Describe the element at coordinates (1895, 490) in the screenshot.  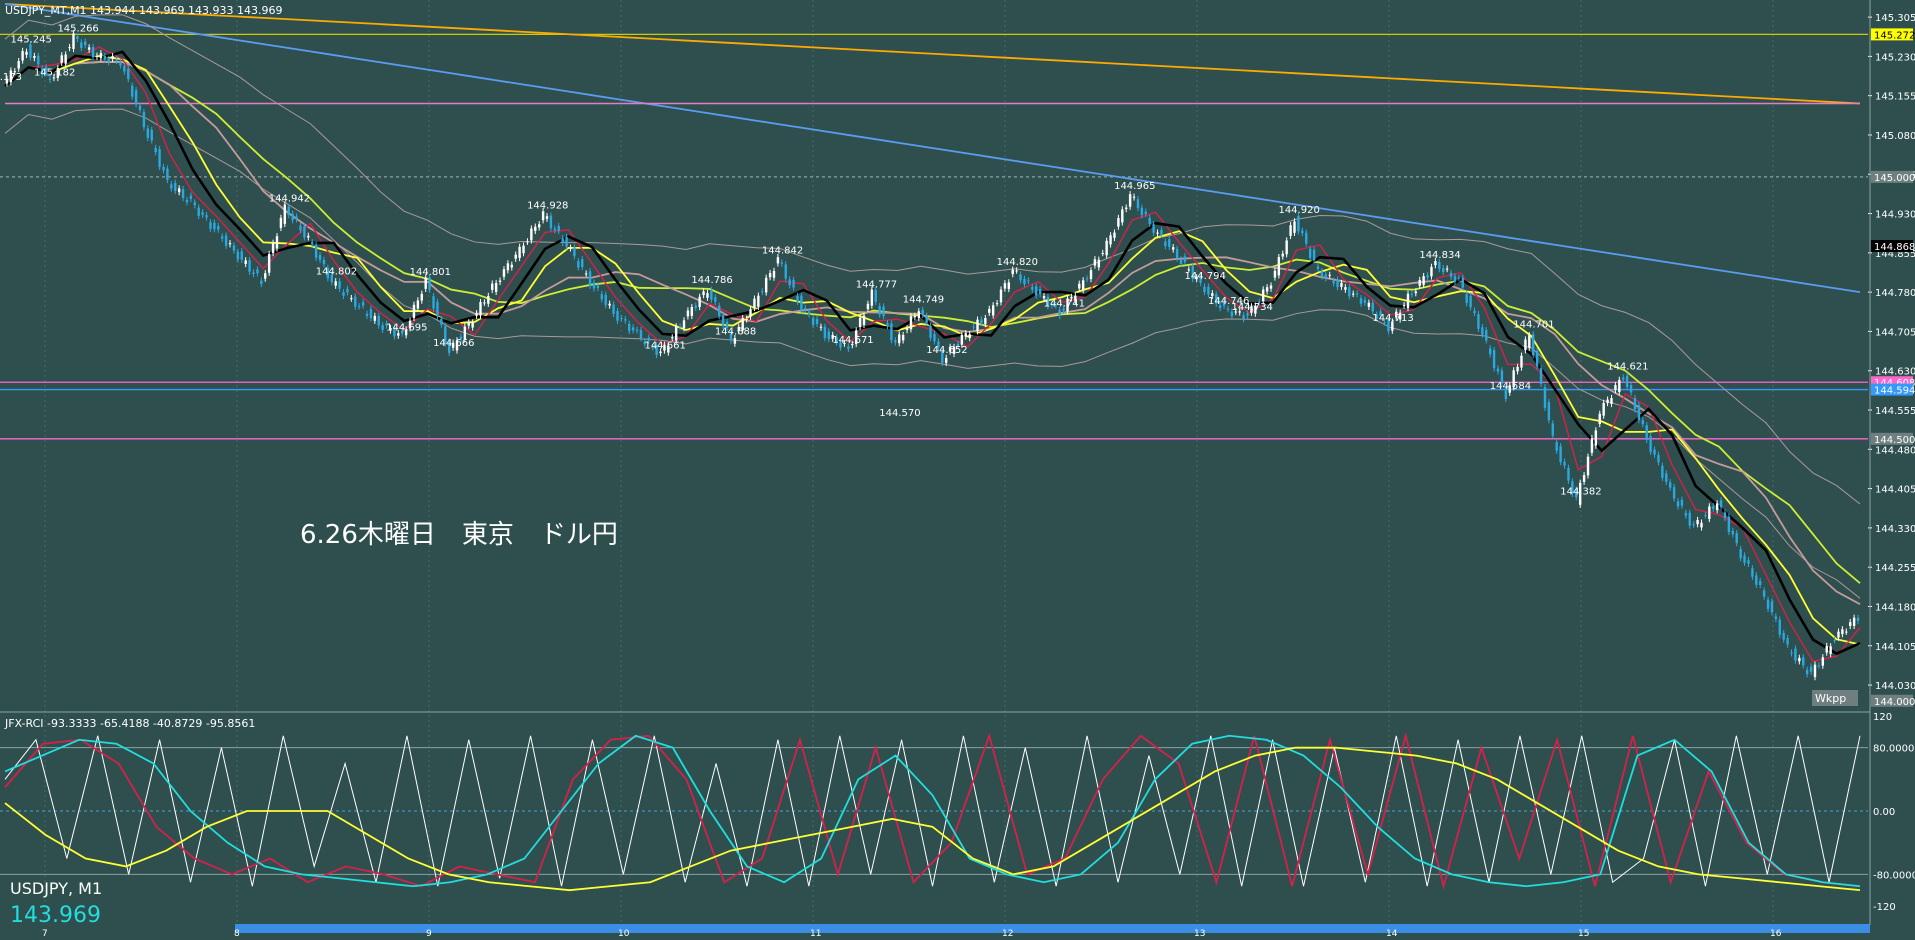
I see `price-tick-label: 144.405` at that location.